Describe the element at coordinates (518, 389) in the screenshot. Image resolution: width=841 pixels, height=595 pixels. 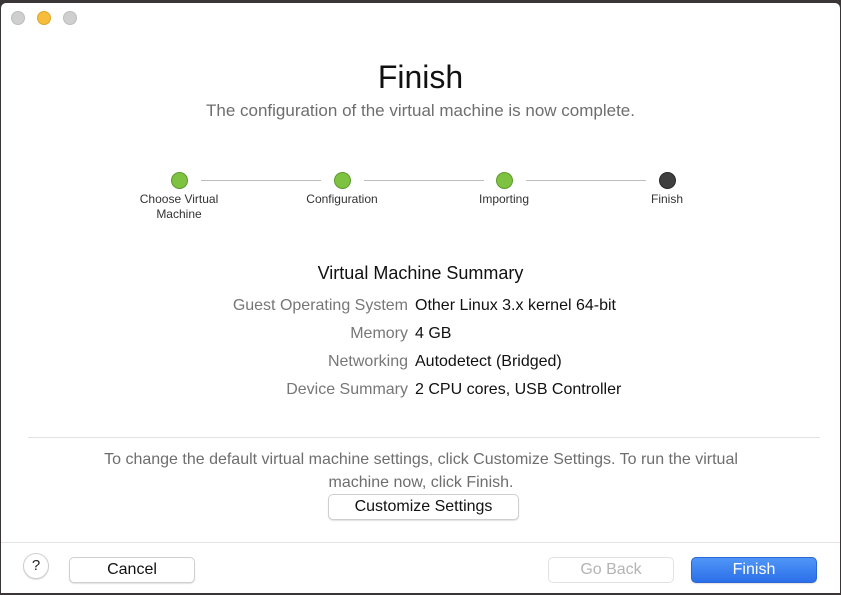
I see `summary-value: 2 CPU cores, USB Controller` at that location.